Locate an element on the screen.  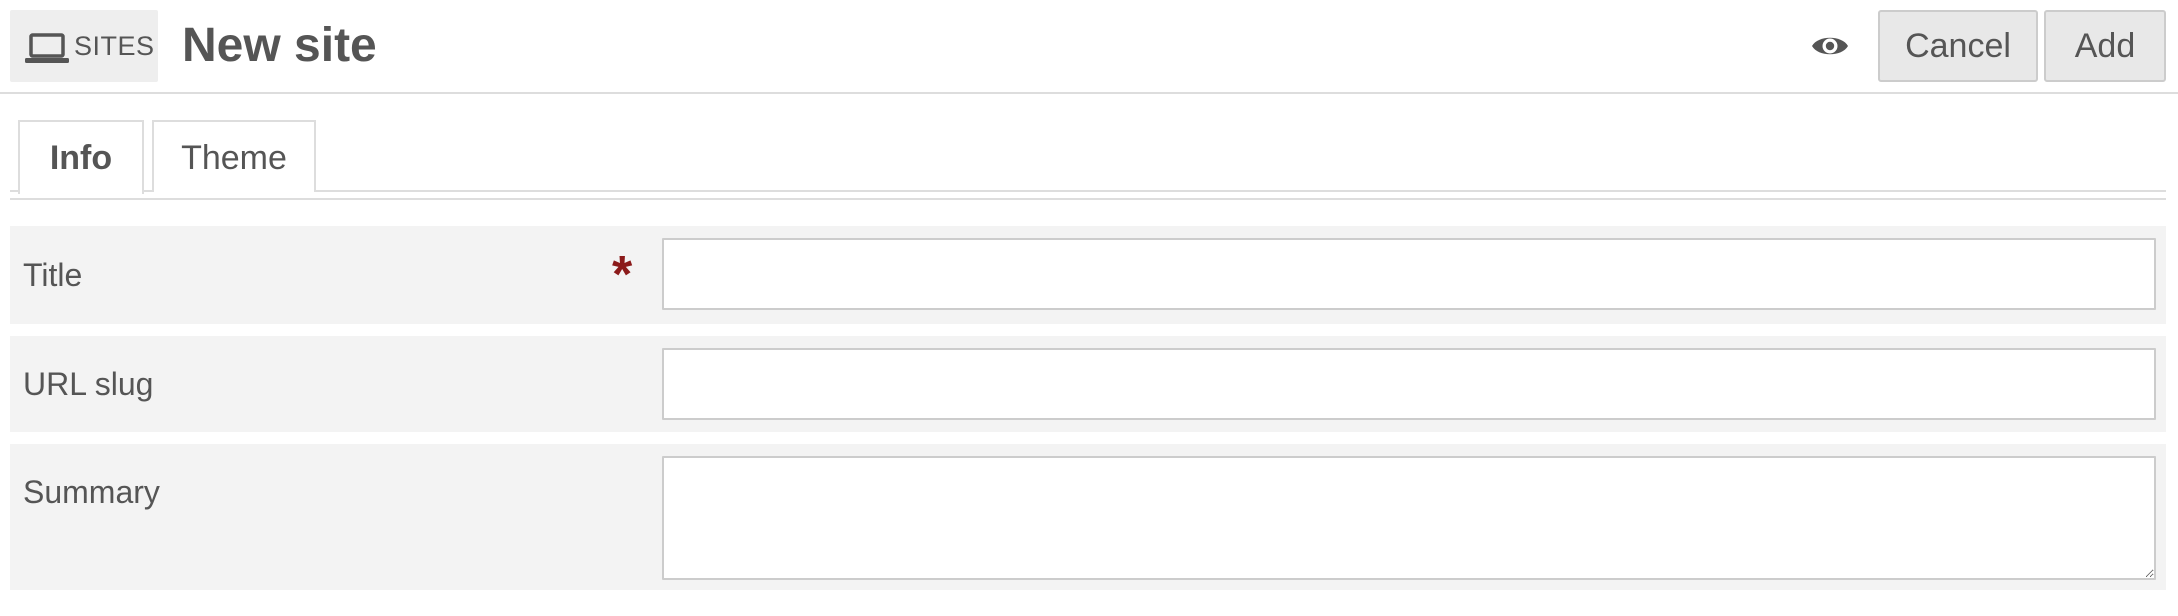
page-title: New site is located at coordinates (279, 45).